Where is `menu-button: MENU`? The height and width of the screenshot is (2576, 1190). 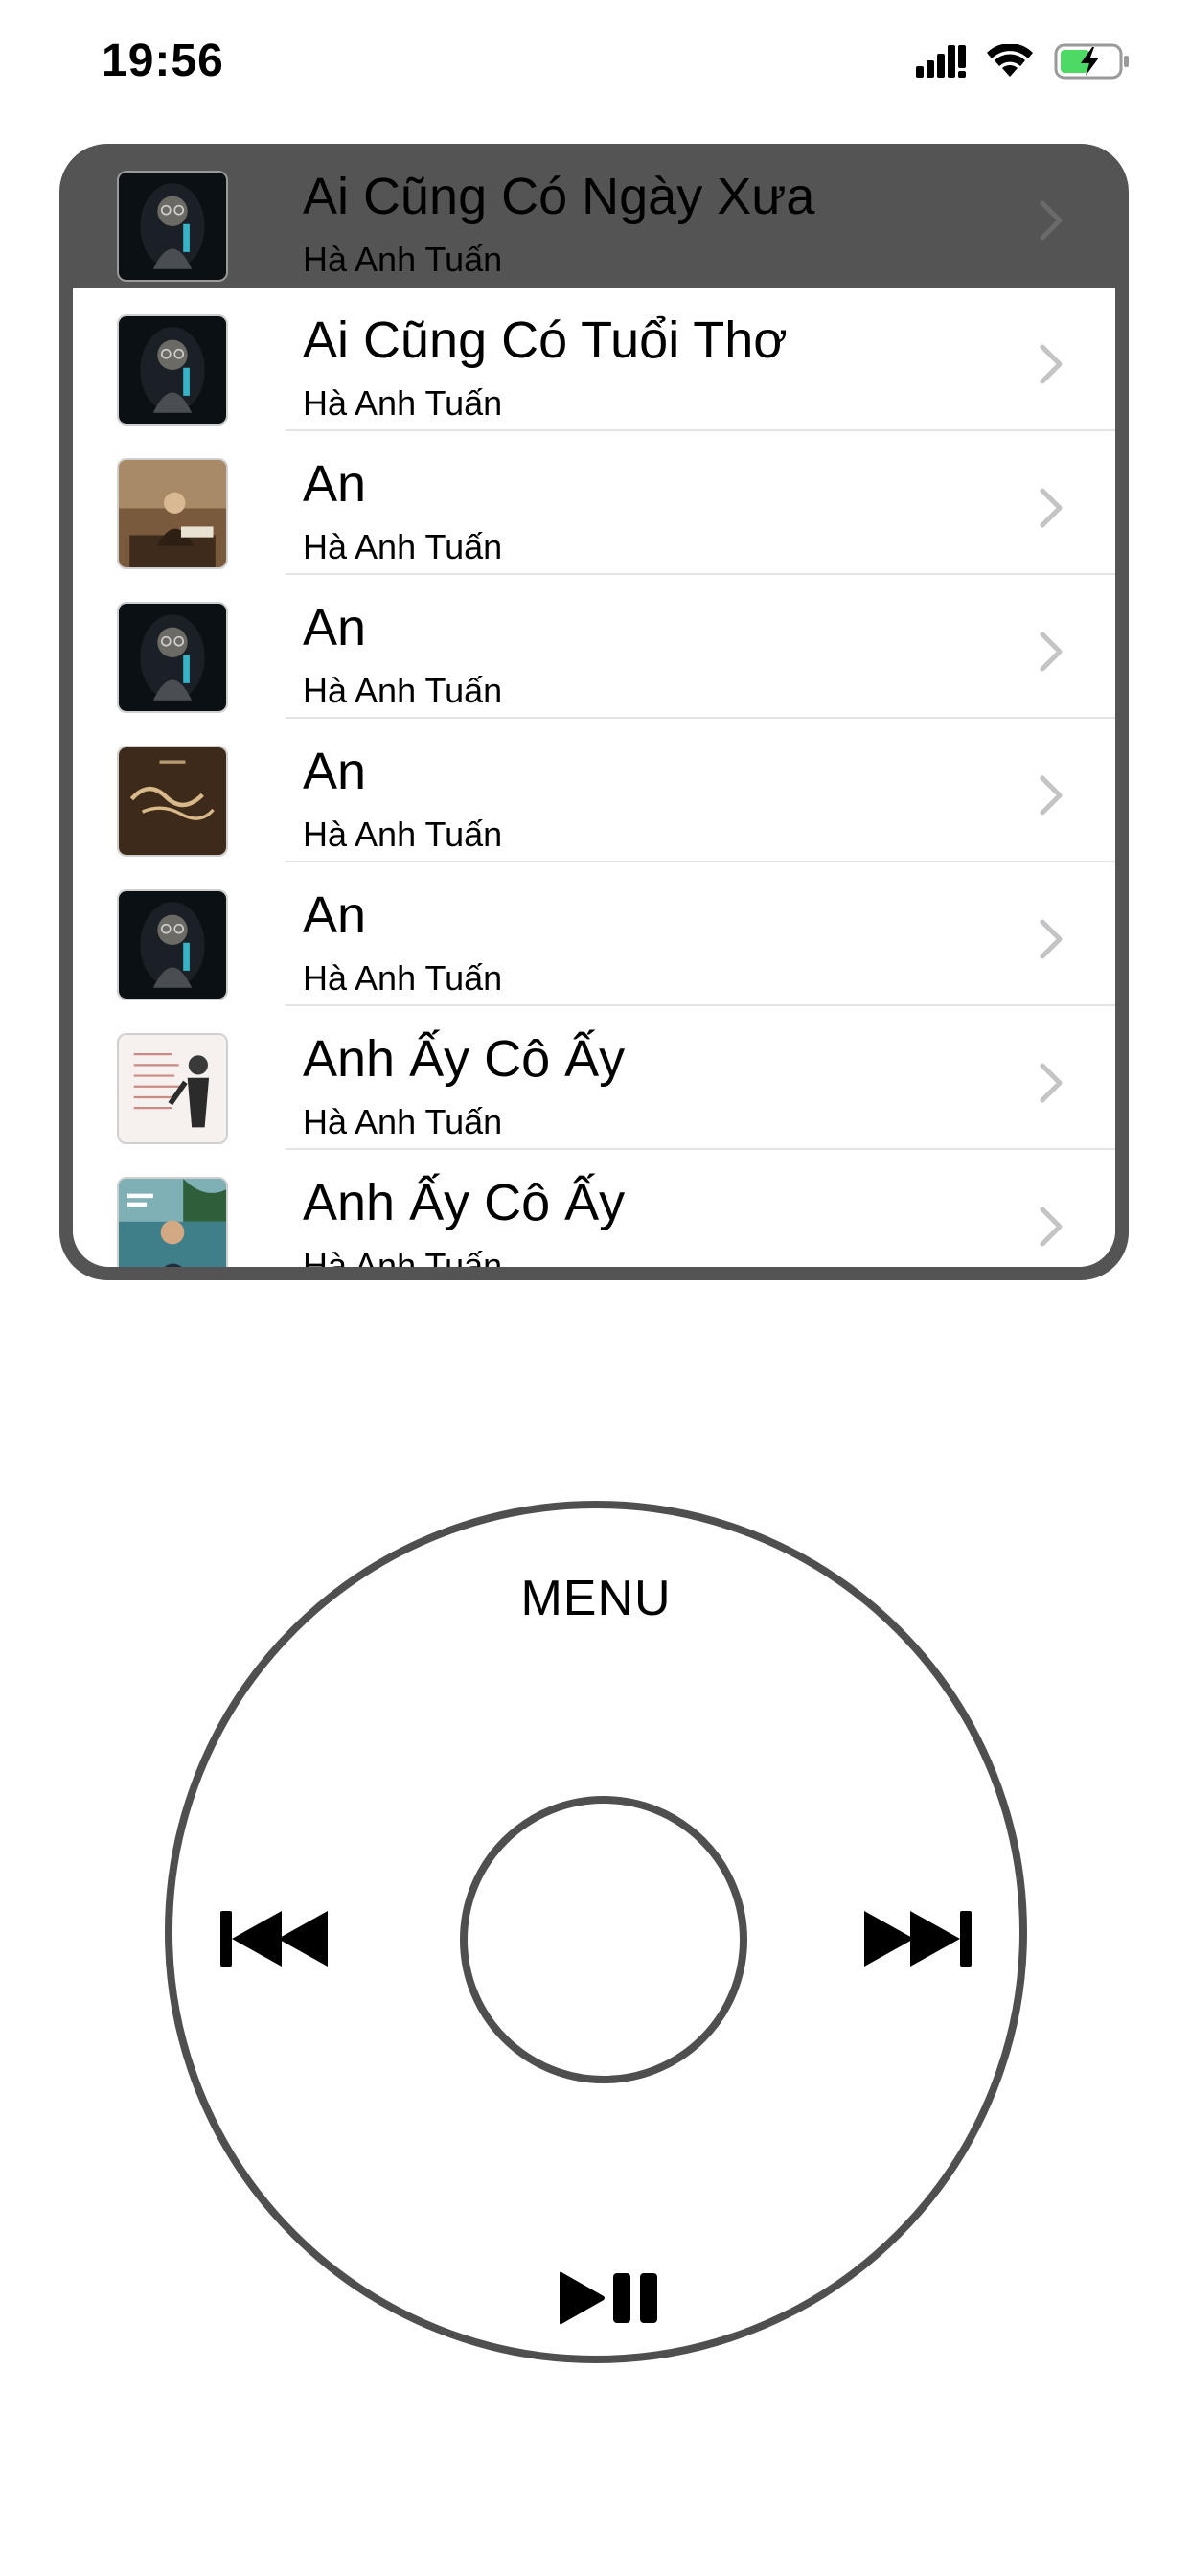 menu-button: MENU is located at coordinates (595, 1598).